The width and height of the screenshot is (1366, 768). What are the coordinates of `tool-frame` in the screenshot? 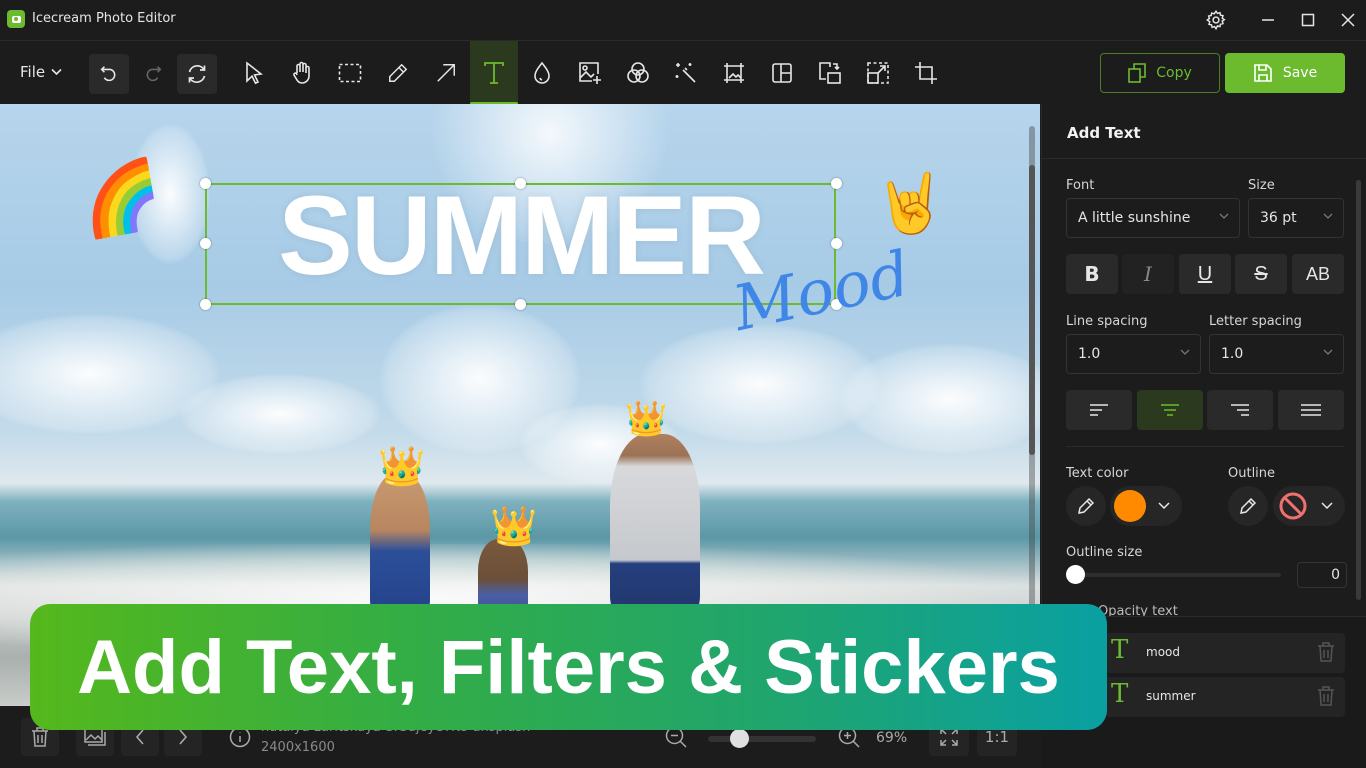 It's located at (734, 73).